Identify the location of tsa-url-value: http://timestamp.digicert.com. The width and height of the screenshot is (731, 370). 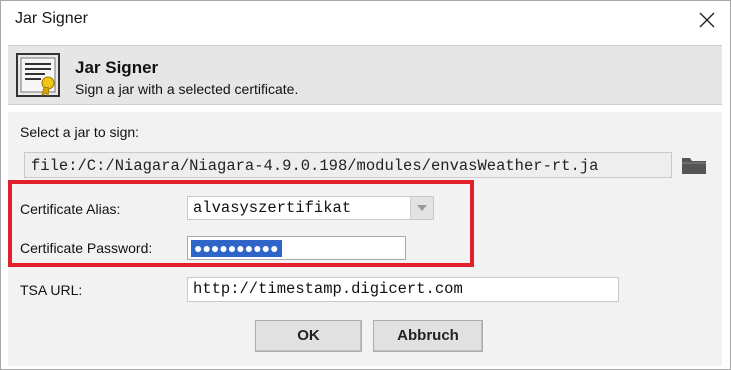
(328, 289).